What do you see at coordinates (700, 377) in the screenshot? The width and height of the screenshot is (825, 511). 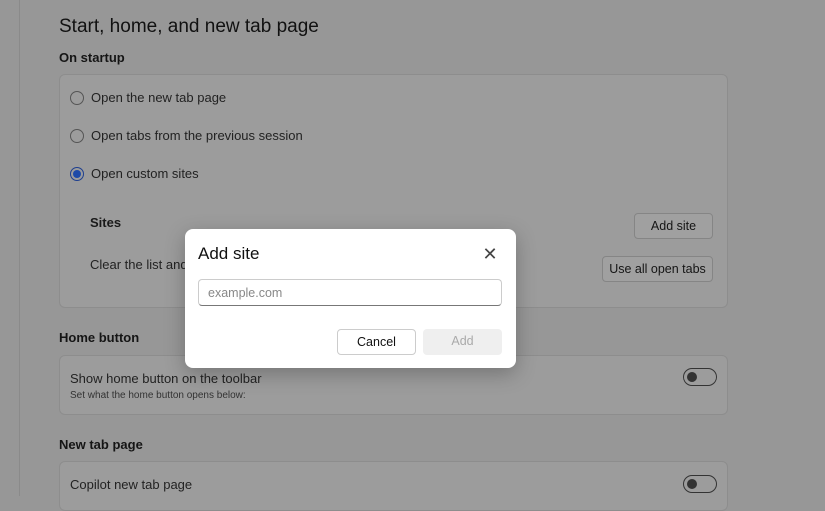 I see `home-button-toggle` at bounding box center [700, 377].